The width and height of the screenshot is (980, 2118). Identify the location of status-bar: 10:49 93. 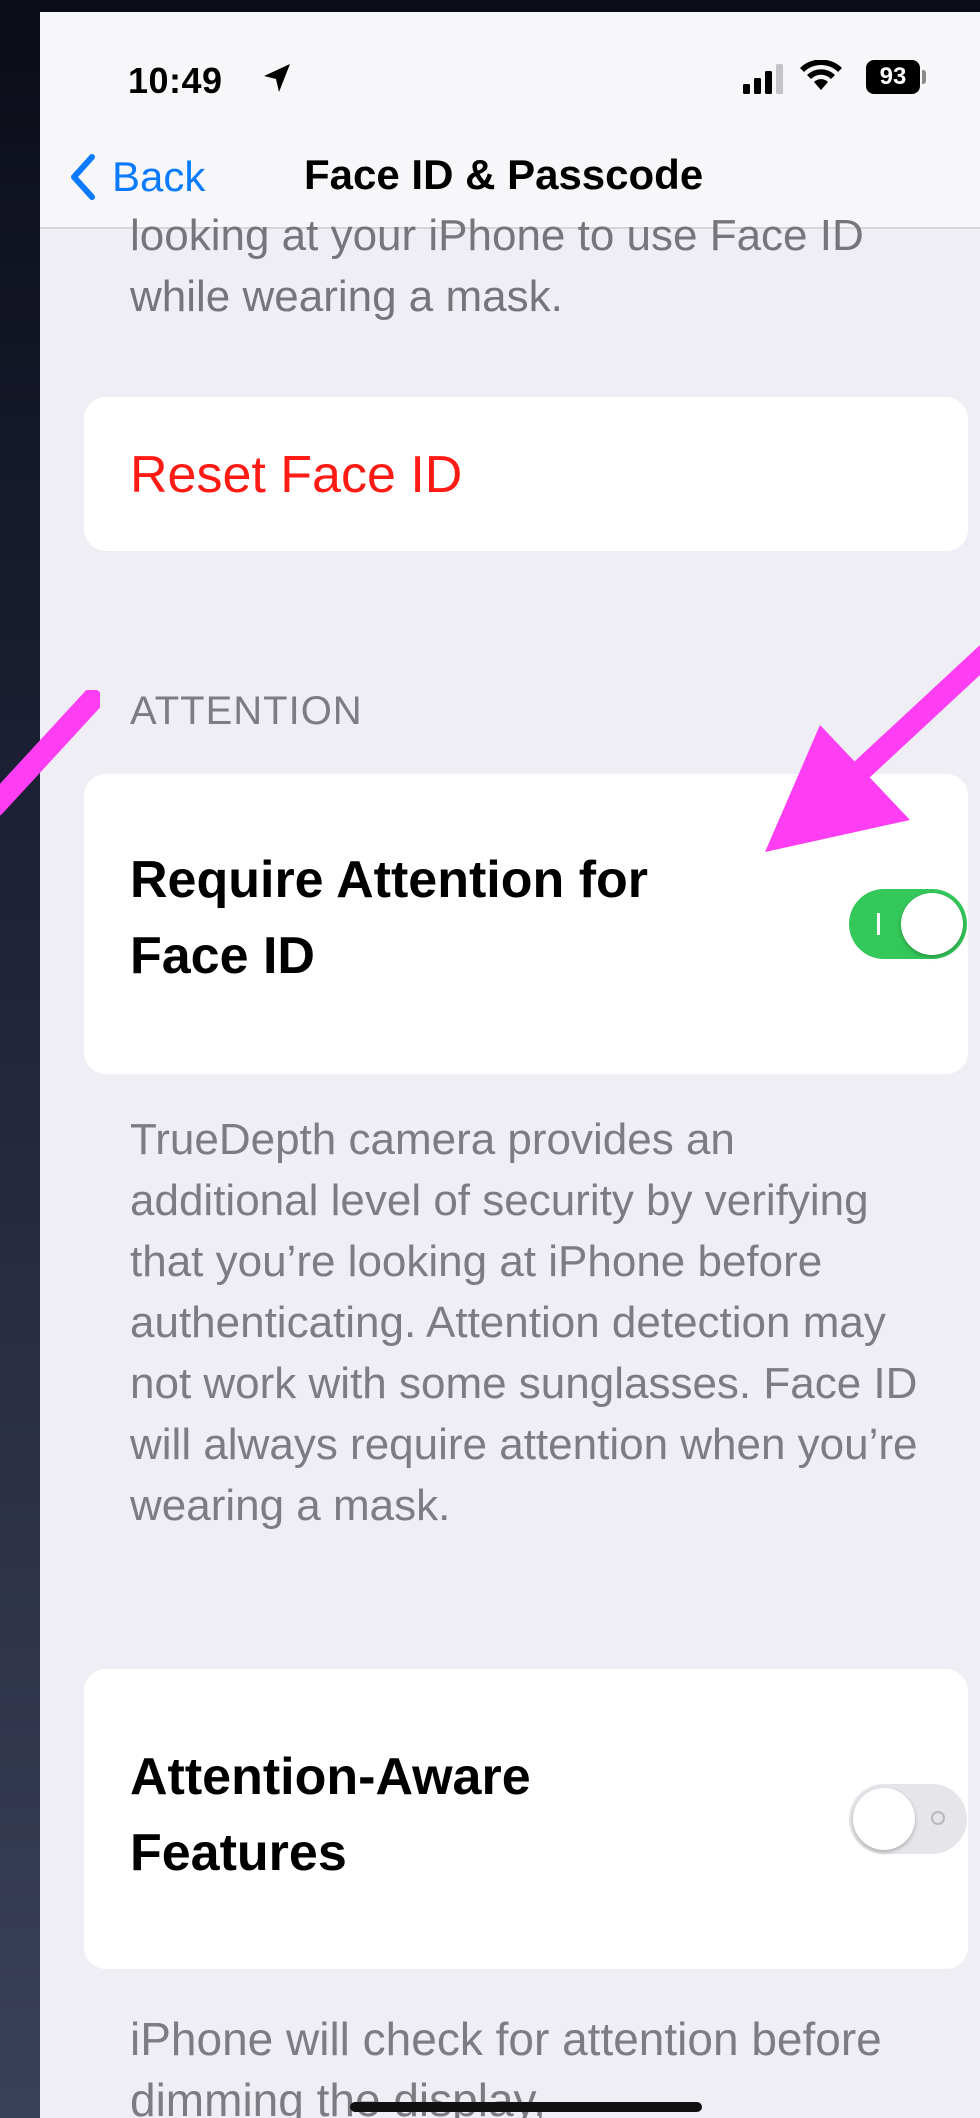
(510, 69).